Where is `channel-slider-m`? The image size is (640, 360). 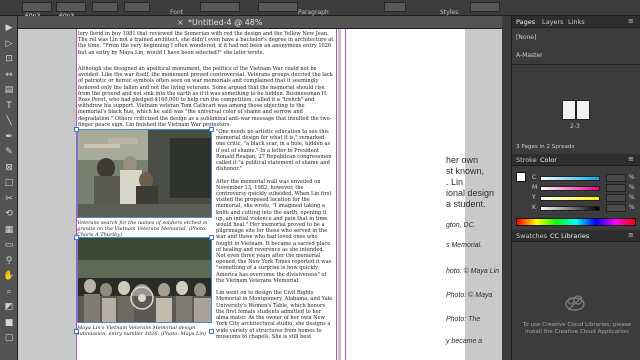
channel-slider-m is located at coordinates (570, 188).